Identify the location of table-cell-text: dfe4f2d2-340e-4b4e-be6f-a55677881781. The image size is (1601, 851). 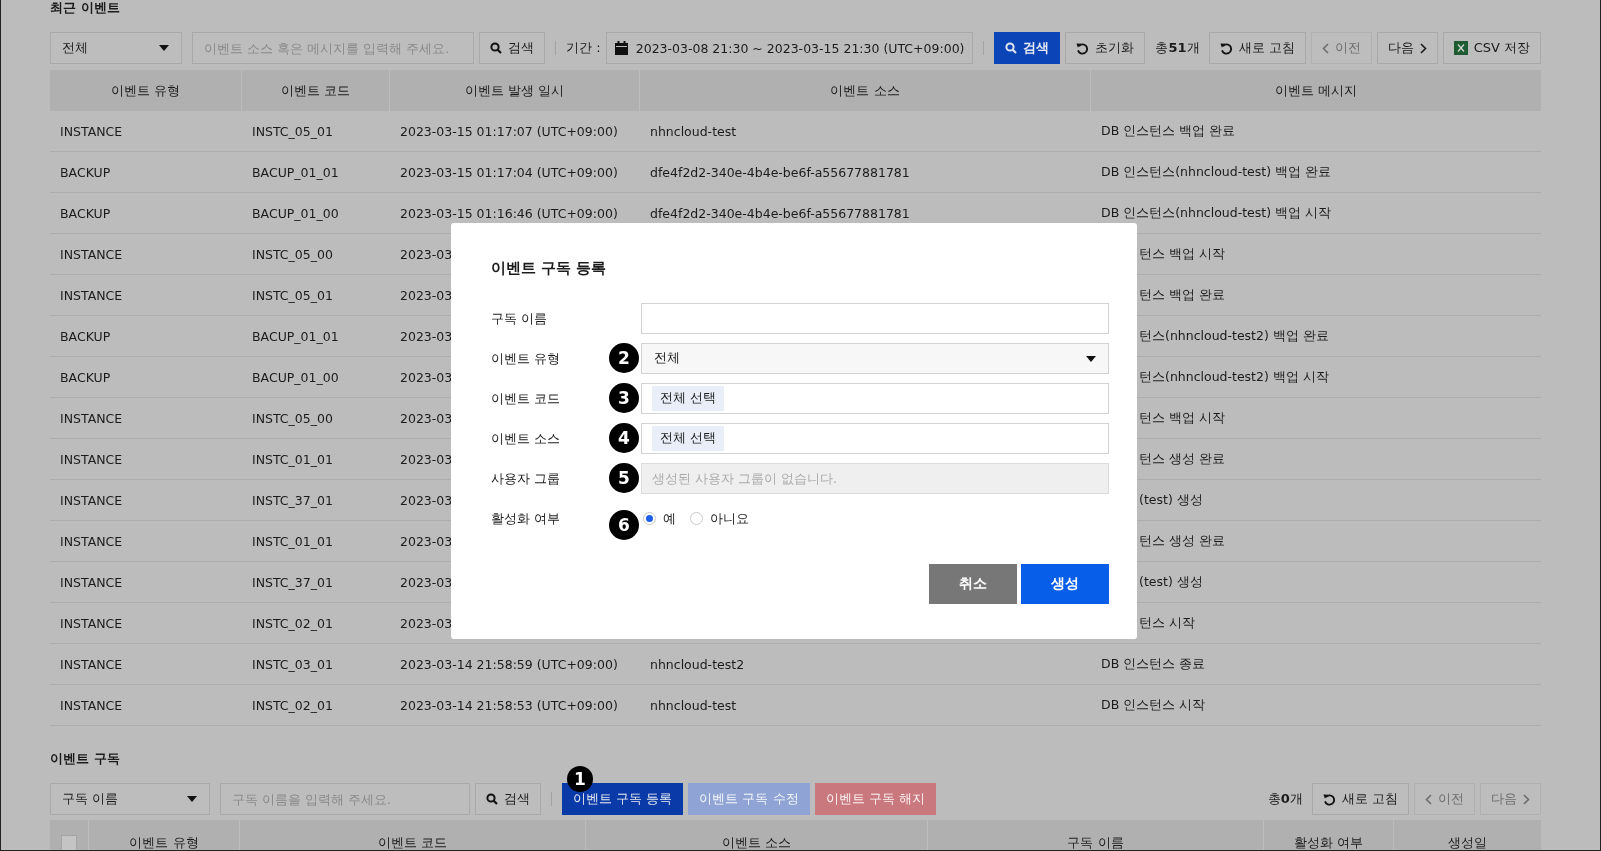
(780, 213).